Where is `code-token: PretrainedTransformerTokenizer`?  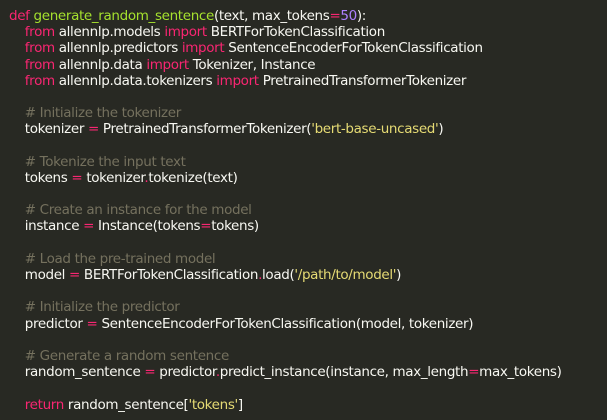
code-token: PretrainedTransformerTokenizer is located at coordinates (362, 80).